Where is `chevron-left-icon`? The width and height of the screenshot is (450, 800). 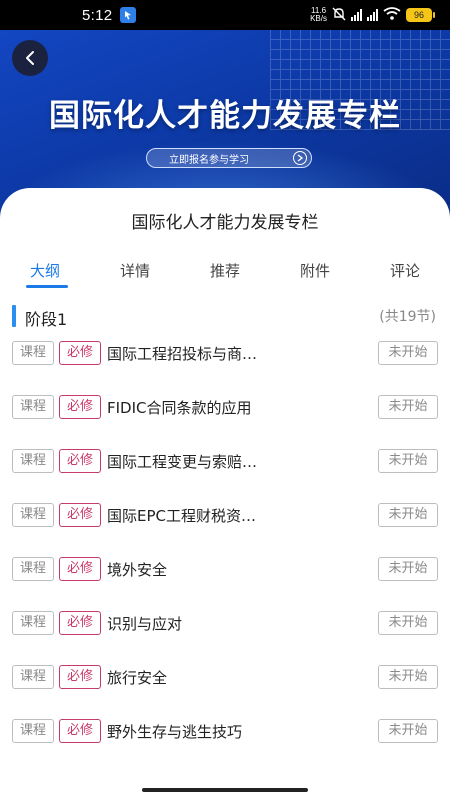
chevron-left-icon is located at coordinates (30, 58).